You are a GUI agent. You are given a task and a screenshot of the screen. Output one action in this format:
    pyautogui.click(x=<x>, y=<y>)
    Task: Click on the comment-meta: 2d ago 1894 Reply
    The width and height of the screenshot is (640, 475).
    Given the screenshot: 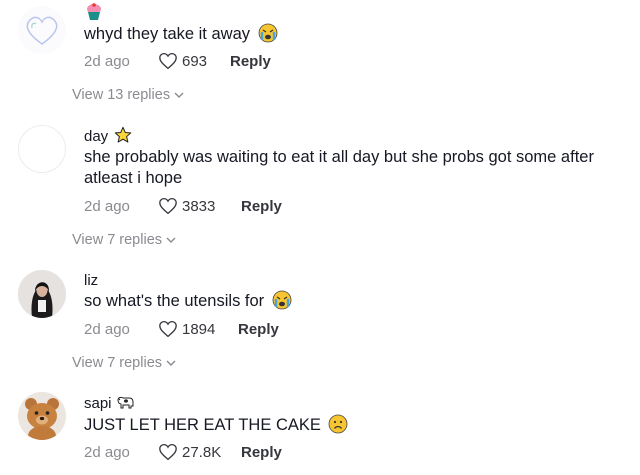 What is the action you would take?
    pyautogui.click(x=181, y=329)
    